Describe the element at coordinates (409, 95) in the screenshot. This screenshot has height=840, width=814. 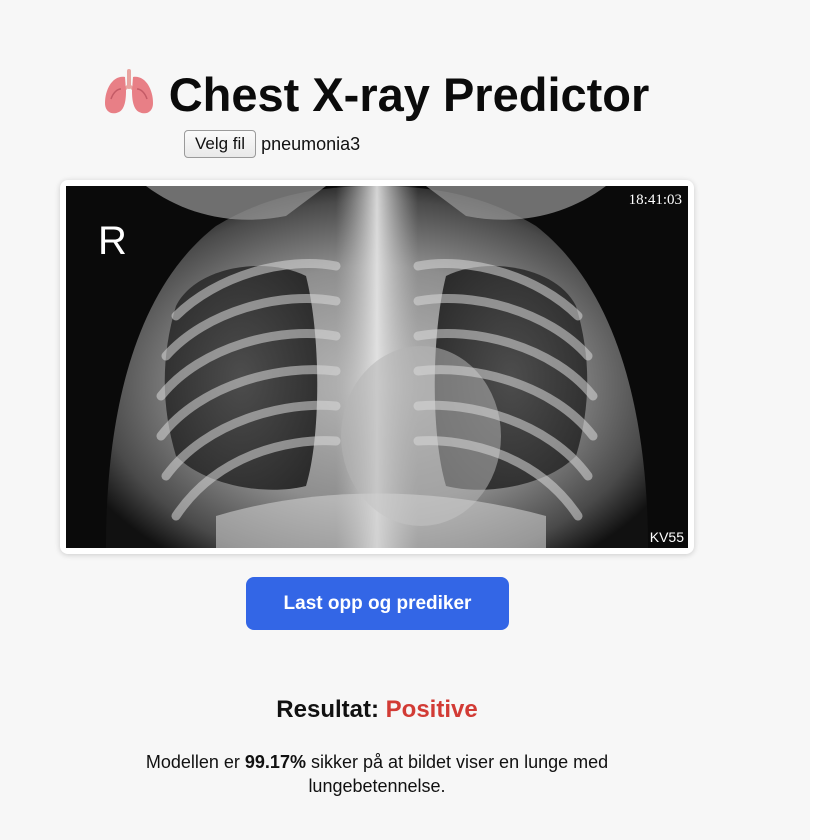
I see `page-title-text: Chest X-ray Predictor` at that location.